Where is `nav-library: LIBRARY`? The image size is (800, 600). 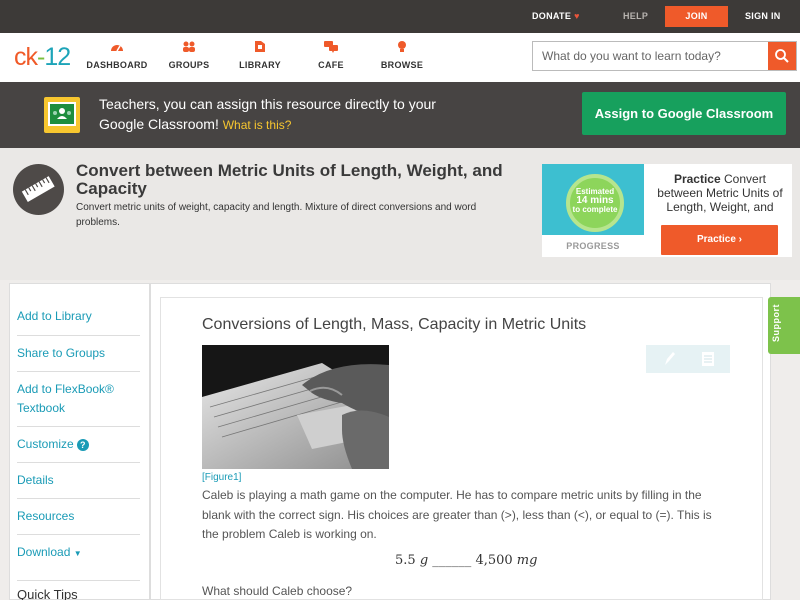 nav-library: LIBRARY is located at coordinates (260, 55).